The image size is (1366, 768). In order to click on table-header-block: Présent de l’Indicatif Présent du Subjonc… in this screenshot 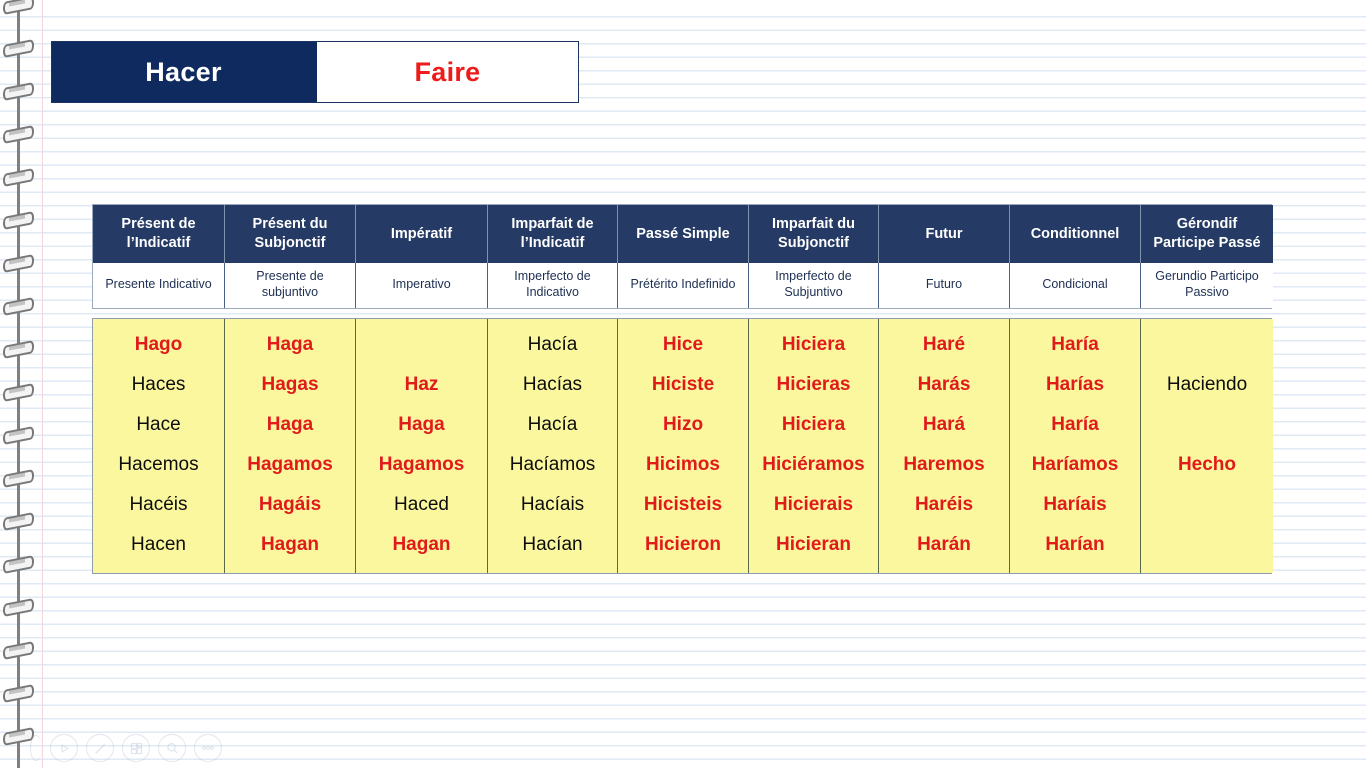, I will do `click(682, 257)`.